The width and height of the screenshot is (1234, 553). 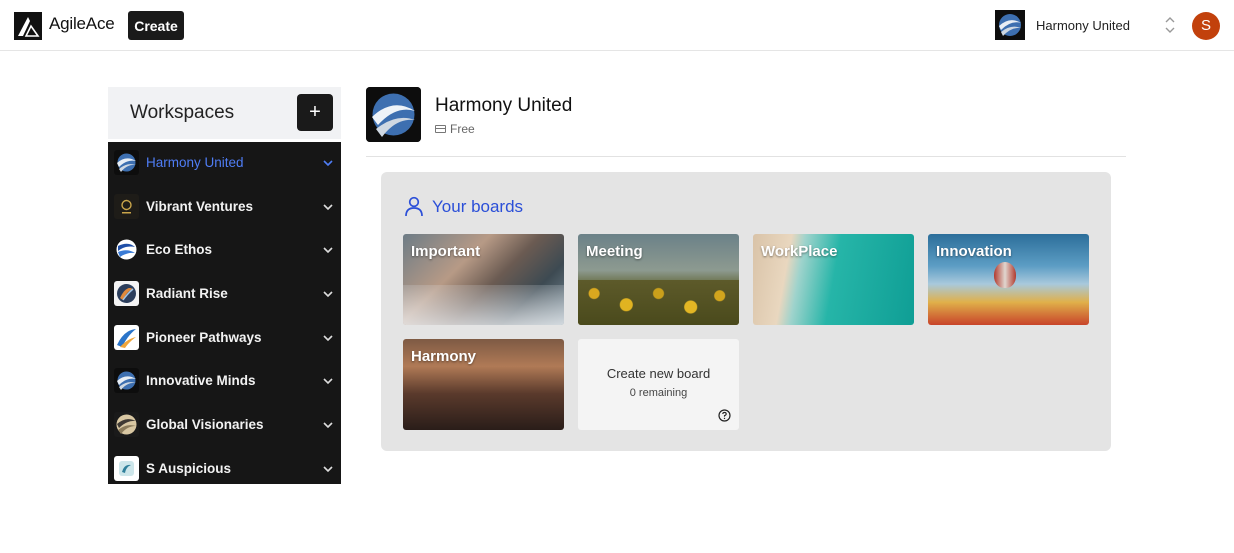 I want to click on sidebar-item-label: Pioneer Pathways, so click(x=204, y=337).